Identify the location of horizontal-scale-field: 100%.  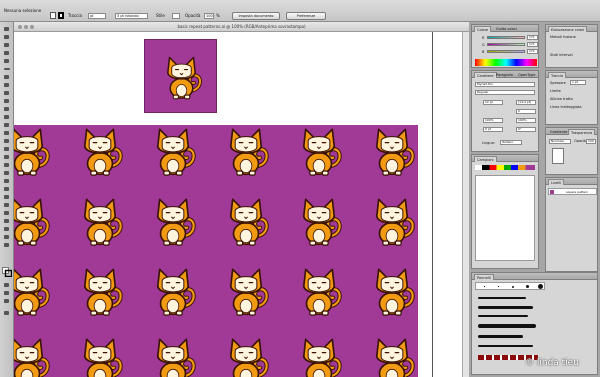
(493, 120).